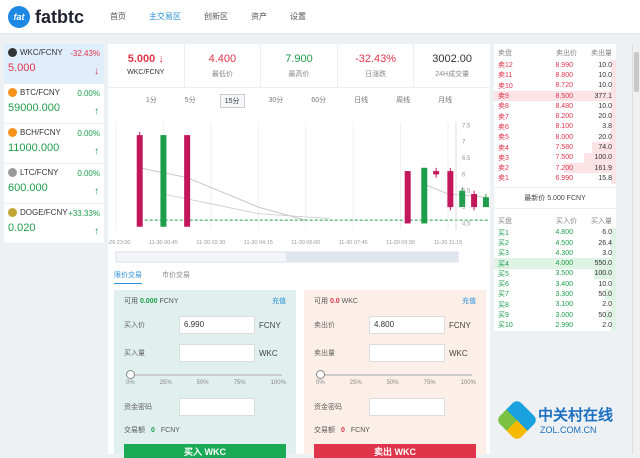 Image resolution: width=640 pixels, height=458 pixels. What do you see at coordinates (555, 178) in the screenshot?
I see `ask-row: 卖1 6.990 15.8` at bounding box center [555, 178].